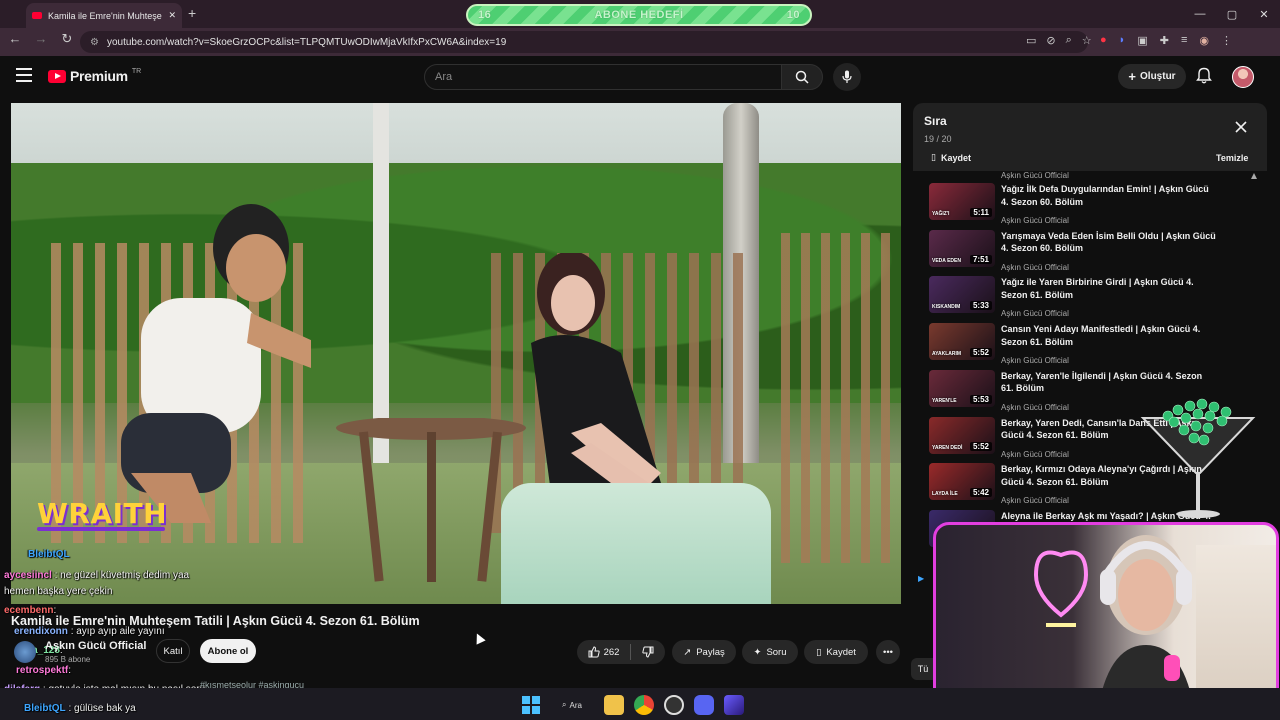 The image size is (1280, 720). Describe the element at coordinates (1122, 40) in the screenshot. I see `extension-blue-icon: ◗` at that location.